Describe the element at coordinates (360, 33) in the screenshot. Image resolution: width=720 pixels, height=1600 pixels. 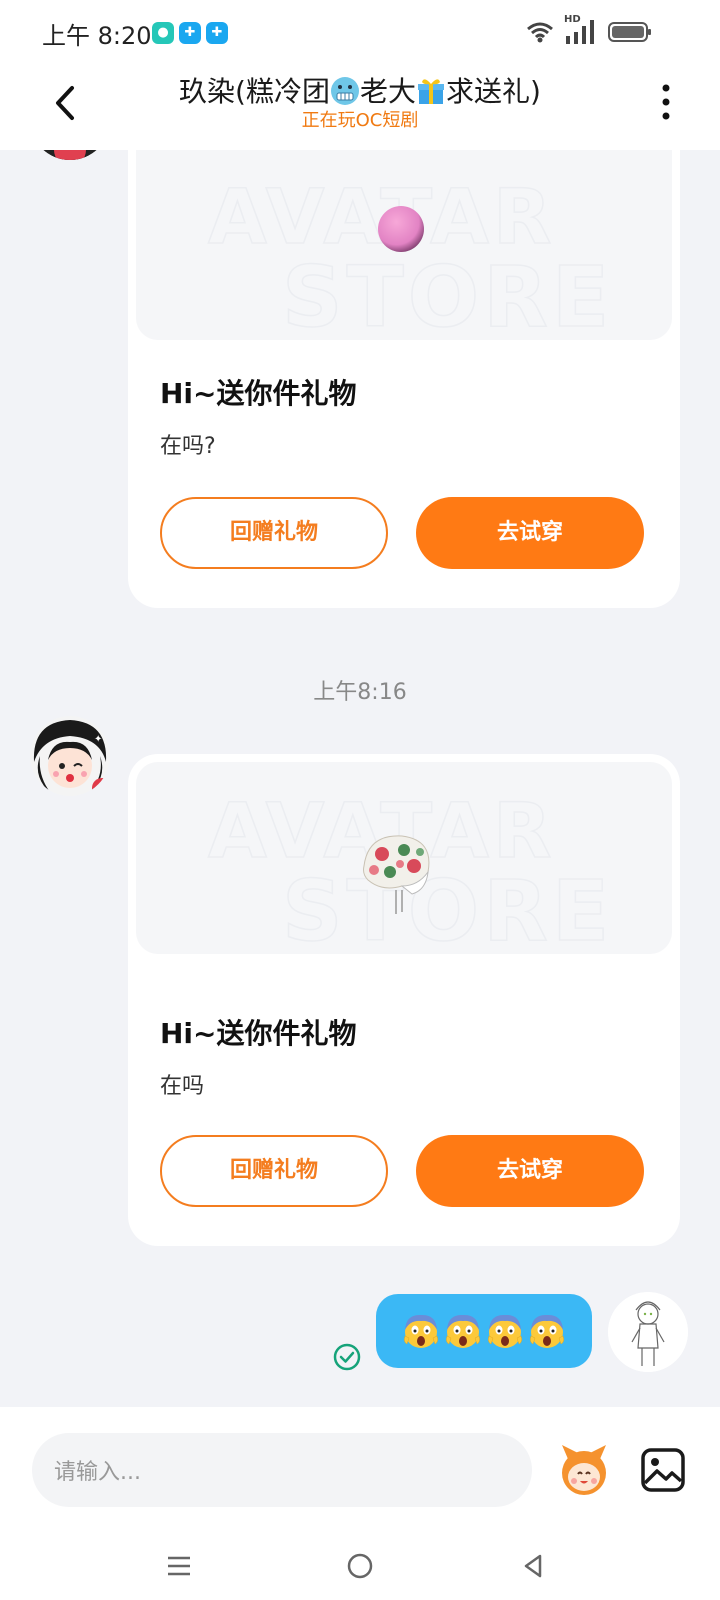
I see `status-bar: 上午 8:20 ● ✚ ✚ HD` at that location.